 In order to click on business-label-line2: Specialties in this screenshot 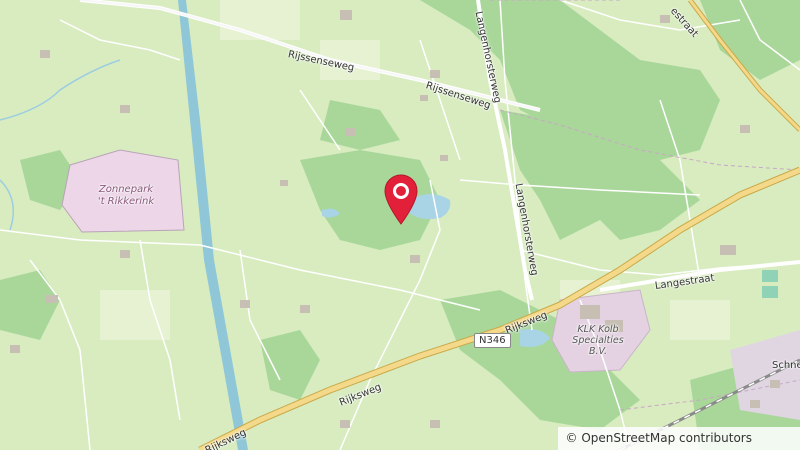, I will do `click(598, 340)`.